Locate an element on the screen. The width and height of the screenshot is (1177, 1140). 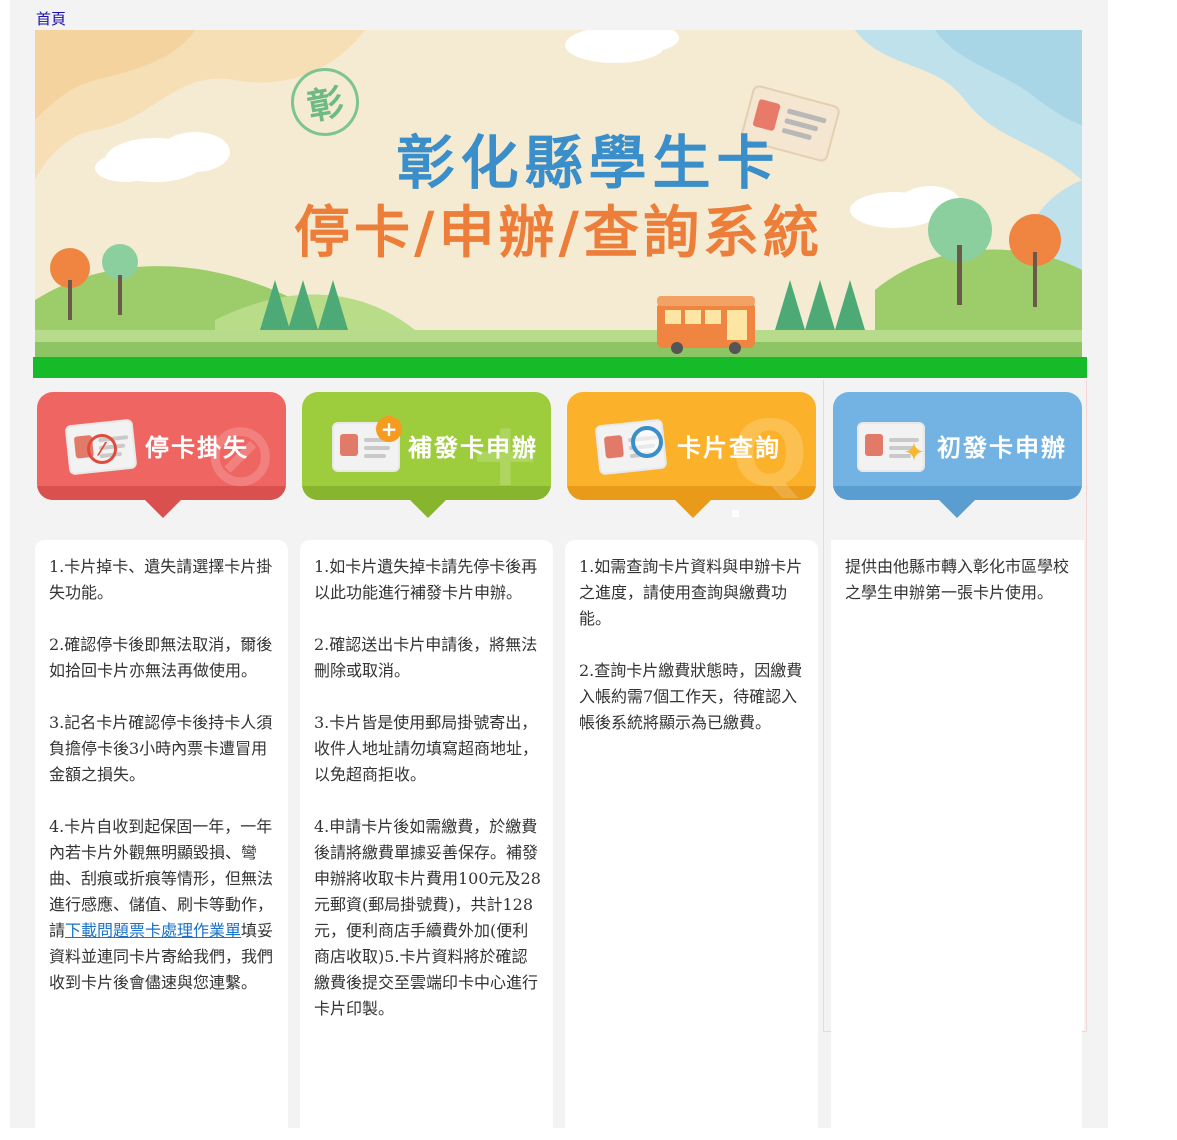
tab-label: 卡片查詢 is located at coordinates (729, 448).